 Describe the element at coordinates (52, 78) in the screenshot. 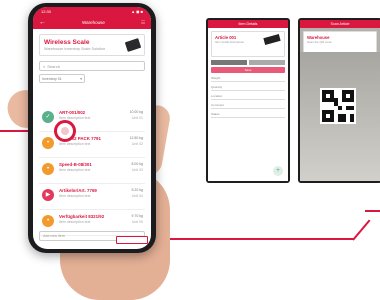

I see `filter-value: Inventory 01` at that location.